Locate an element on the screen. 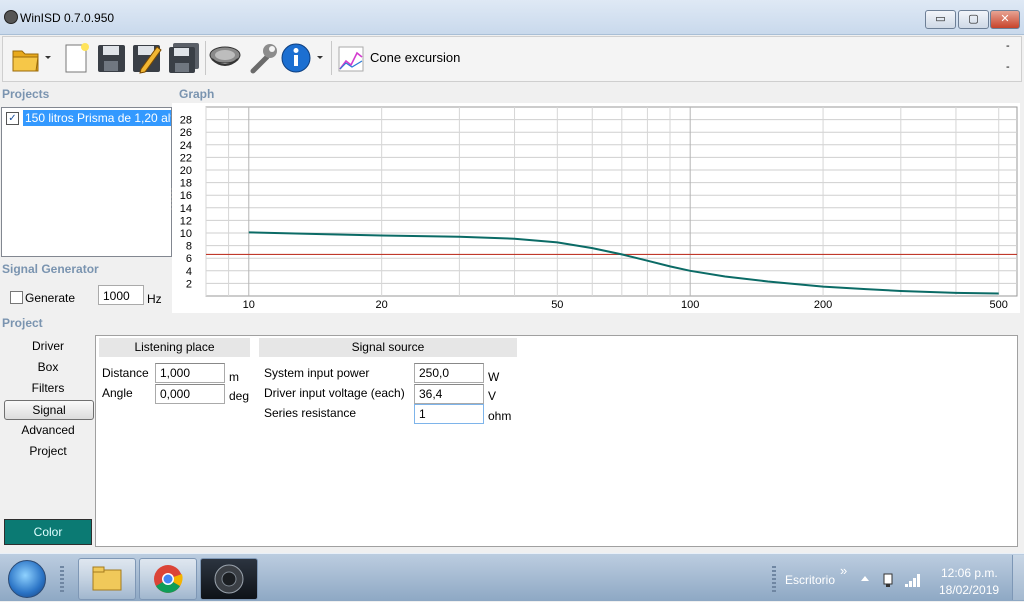  angle-input: 0,000 is located at coordinates (190, 394).